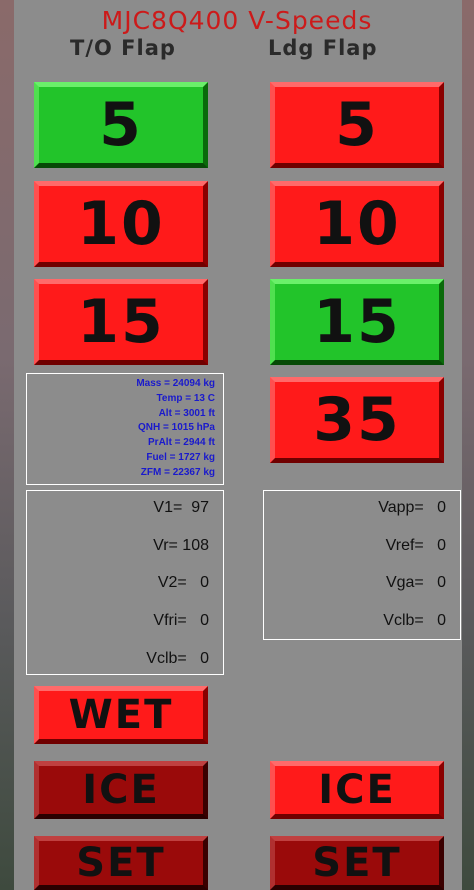  I want to click on pressure-alt-readout: PrAlt = 2944 ft, so click(181, 443).